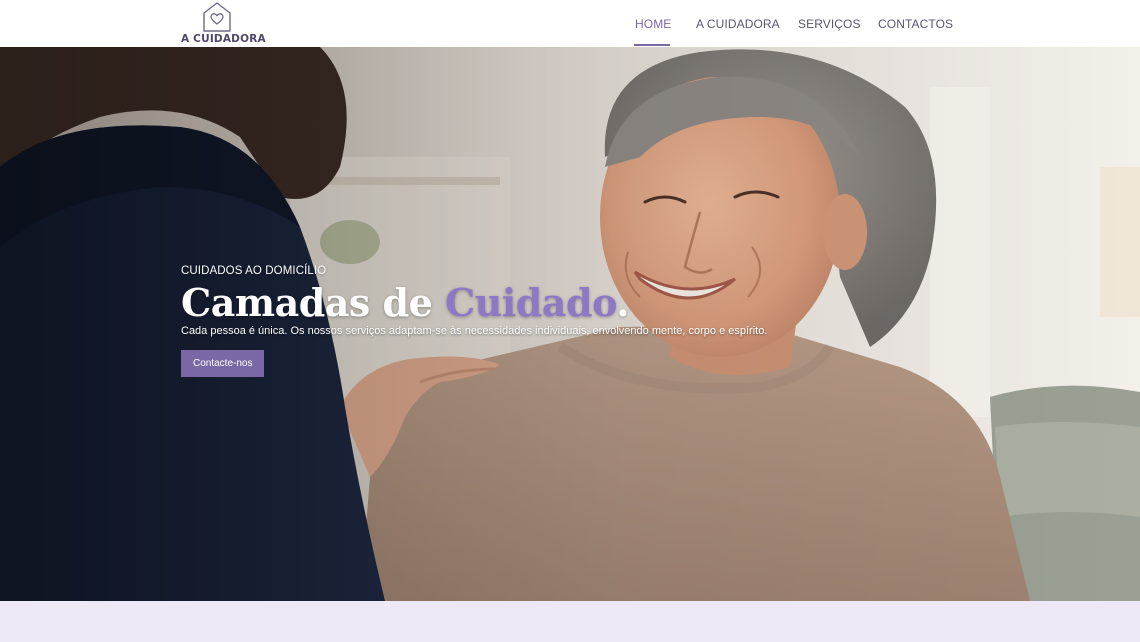 The image size is (1140, 642). Describe the element at coordinates (738, 24) in the screenshot. I see `nav-a-cuidadora: A CUIDADORA` at that location.